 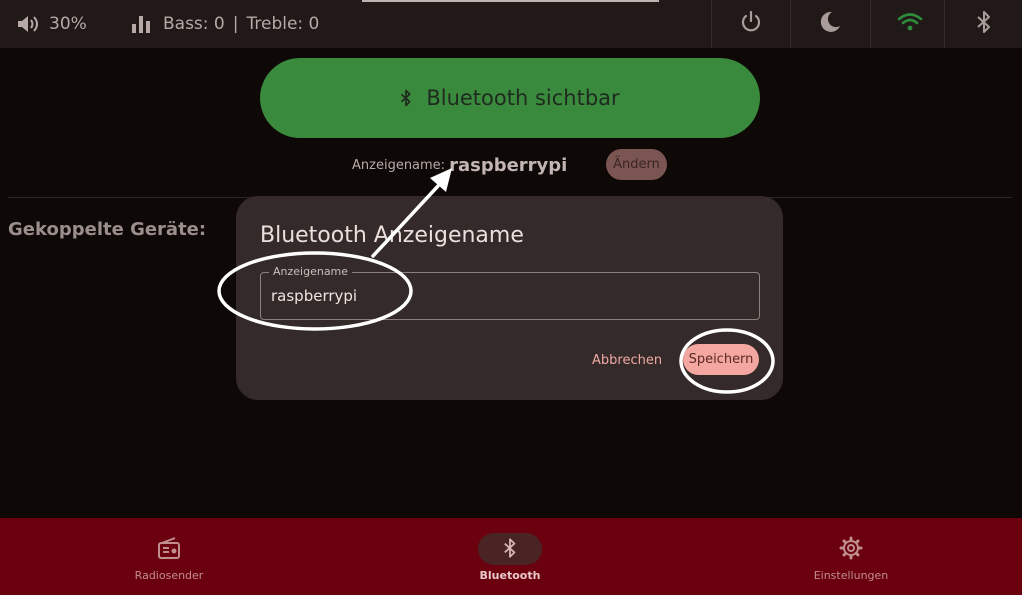 What do you see at coordinates (141, 24) in the screenshot?
I see `equalizer-icon` at bounding box center [141, 24].